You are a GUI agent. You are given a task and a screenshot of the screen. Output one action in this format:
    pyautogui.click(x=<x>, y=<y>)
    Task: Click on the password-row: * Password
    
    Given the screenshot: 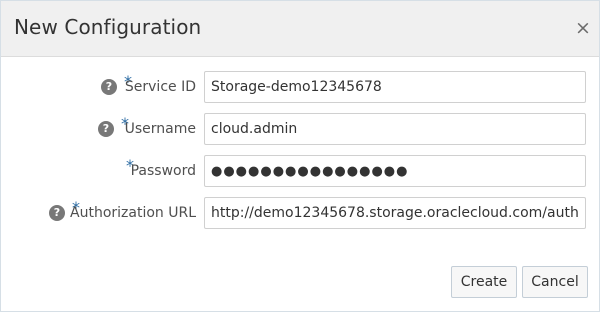 What is the action you would take?
    pyautogui.click(x=300, y=171)
    